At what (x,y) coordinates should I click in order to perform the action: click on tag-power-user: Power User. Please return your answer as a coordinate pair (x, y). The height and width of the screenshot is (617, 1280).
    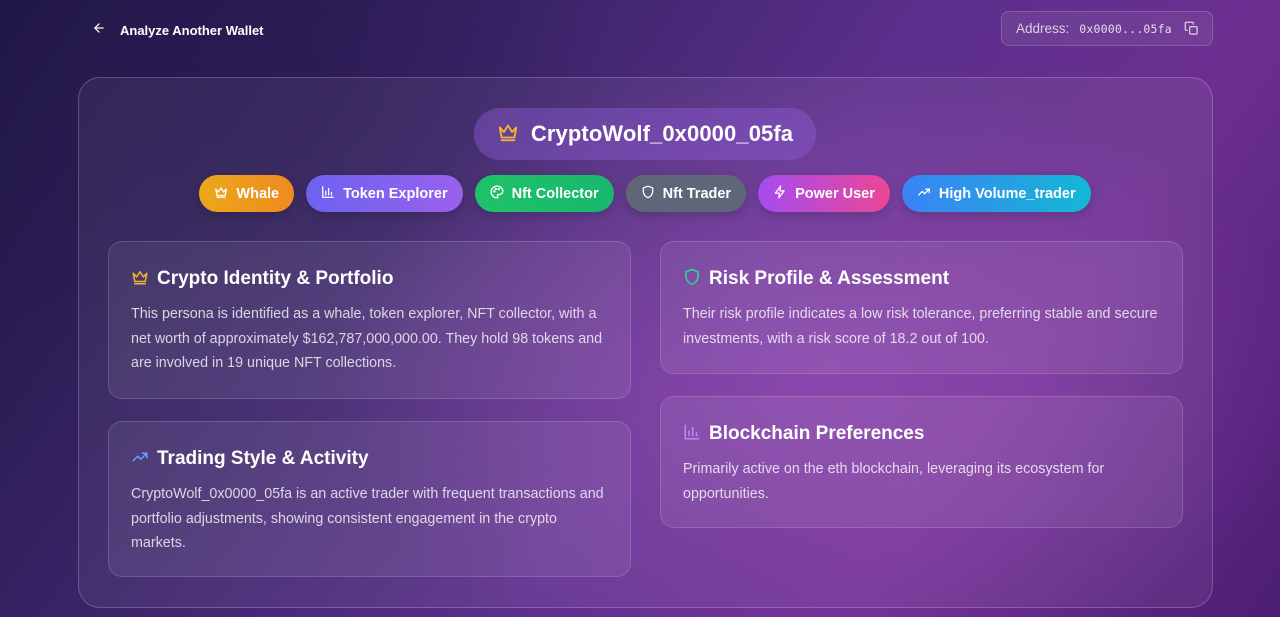
    Looking at the image, I should click on (824, 193).